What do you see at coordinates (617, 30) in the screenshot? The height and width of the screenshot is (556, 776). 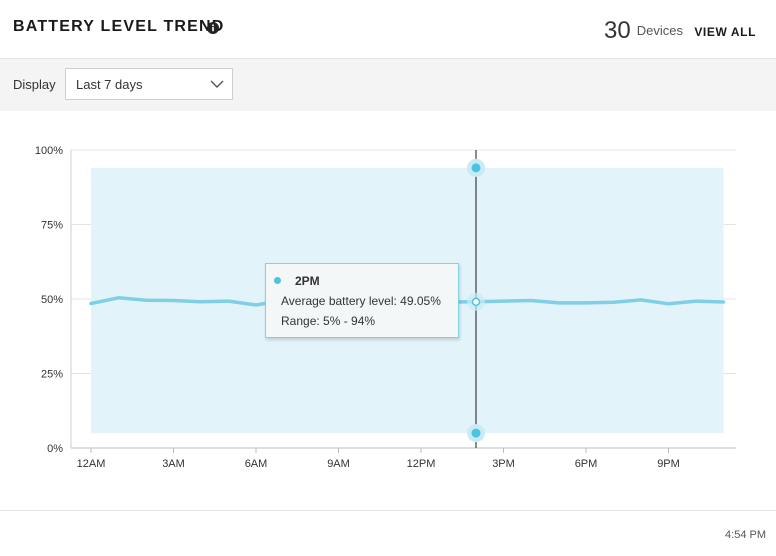 I see `device-count-value: 30` at bounding box center [617, 30].